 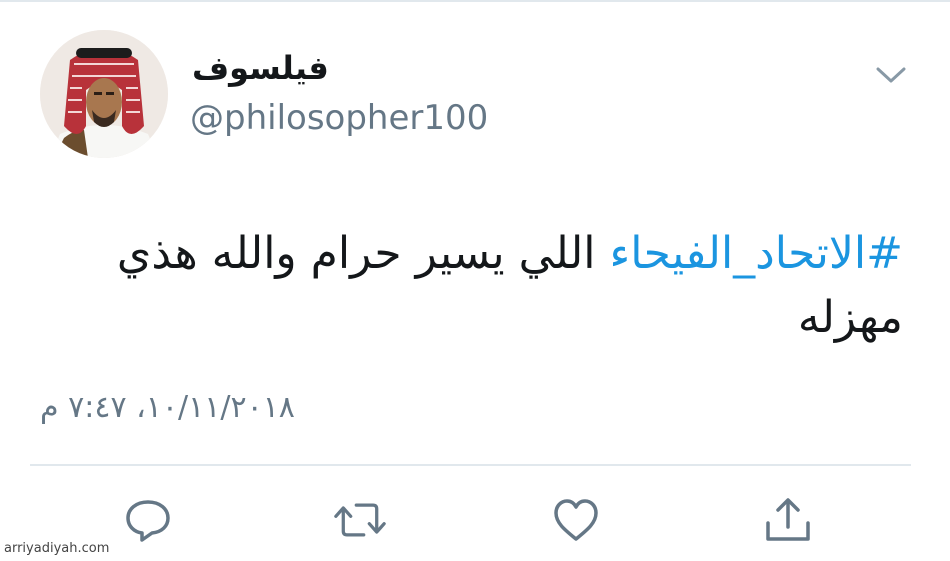 I want to click on hashtag-link: #الاتحاد_الفيحاء, so click(x=757, y=253).